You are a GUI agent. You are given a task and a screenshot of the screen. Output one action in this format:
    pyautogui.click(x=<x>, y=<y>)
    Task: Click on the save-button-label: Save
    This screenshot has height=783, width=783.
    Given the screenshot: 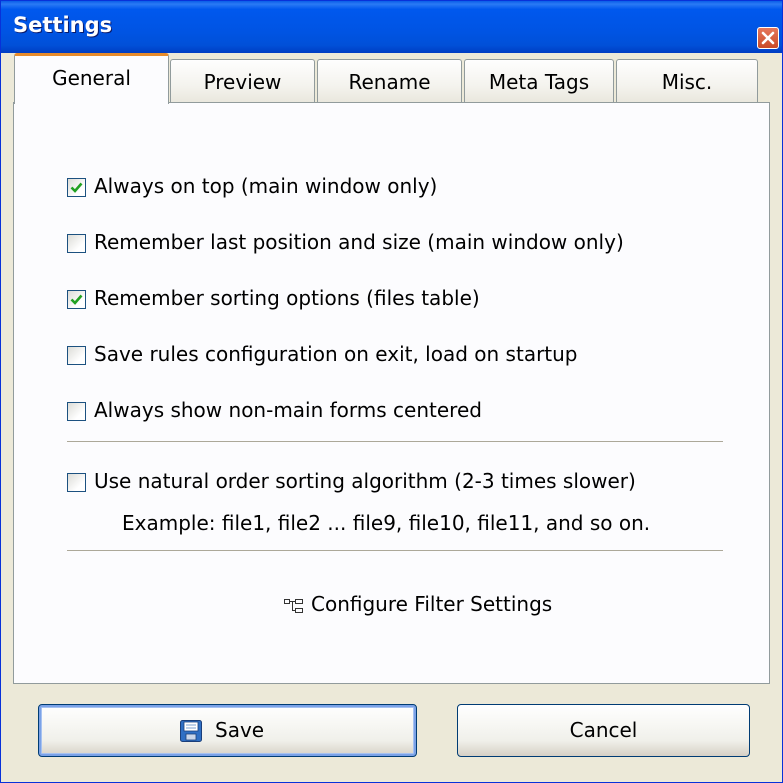 What is the action you would take?
    pyautogui.click(x=240, y=730)
    